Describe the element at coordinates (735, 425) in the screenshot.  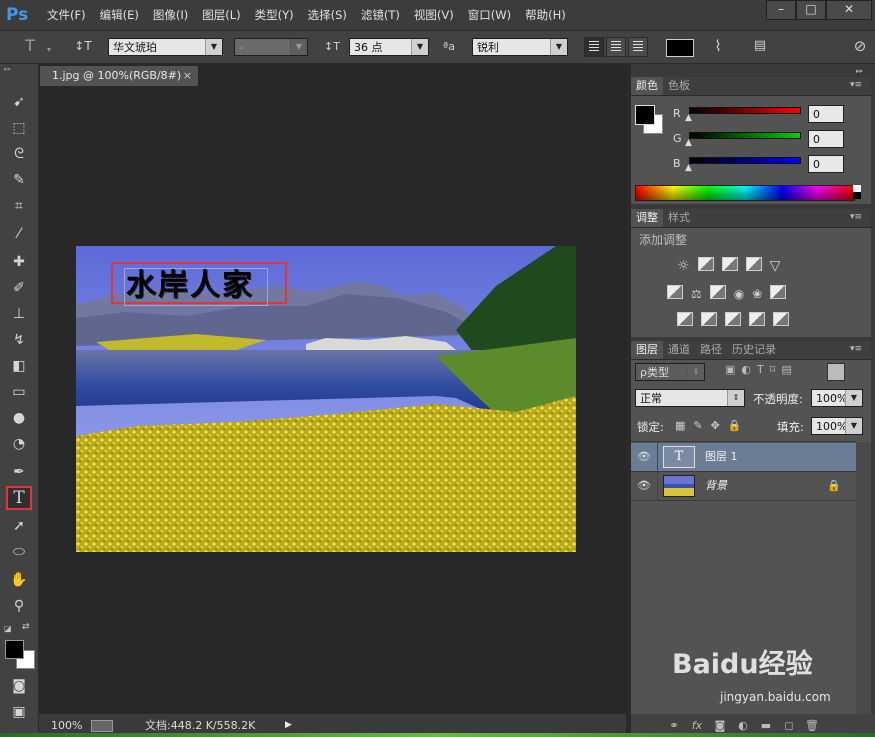
I see `lock-all-icon: 🔒` at that location.